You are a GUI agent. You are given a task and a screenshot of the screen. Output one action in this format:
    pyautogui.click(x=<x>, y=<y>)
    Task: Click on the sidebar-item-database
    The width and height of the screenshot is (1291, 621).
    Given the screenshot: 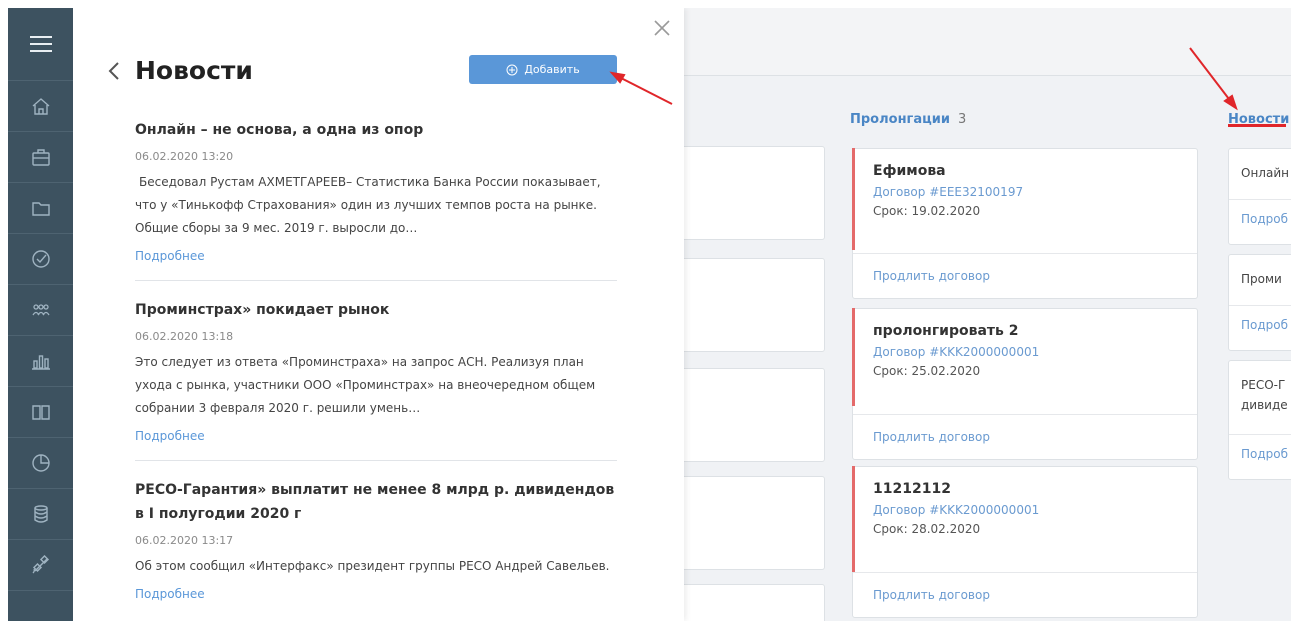 What is the action you would take?
    pyautogui.click(x=40, y=514)
    